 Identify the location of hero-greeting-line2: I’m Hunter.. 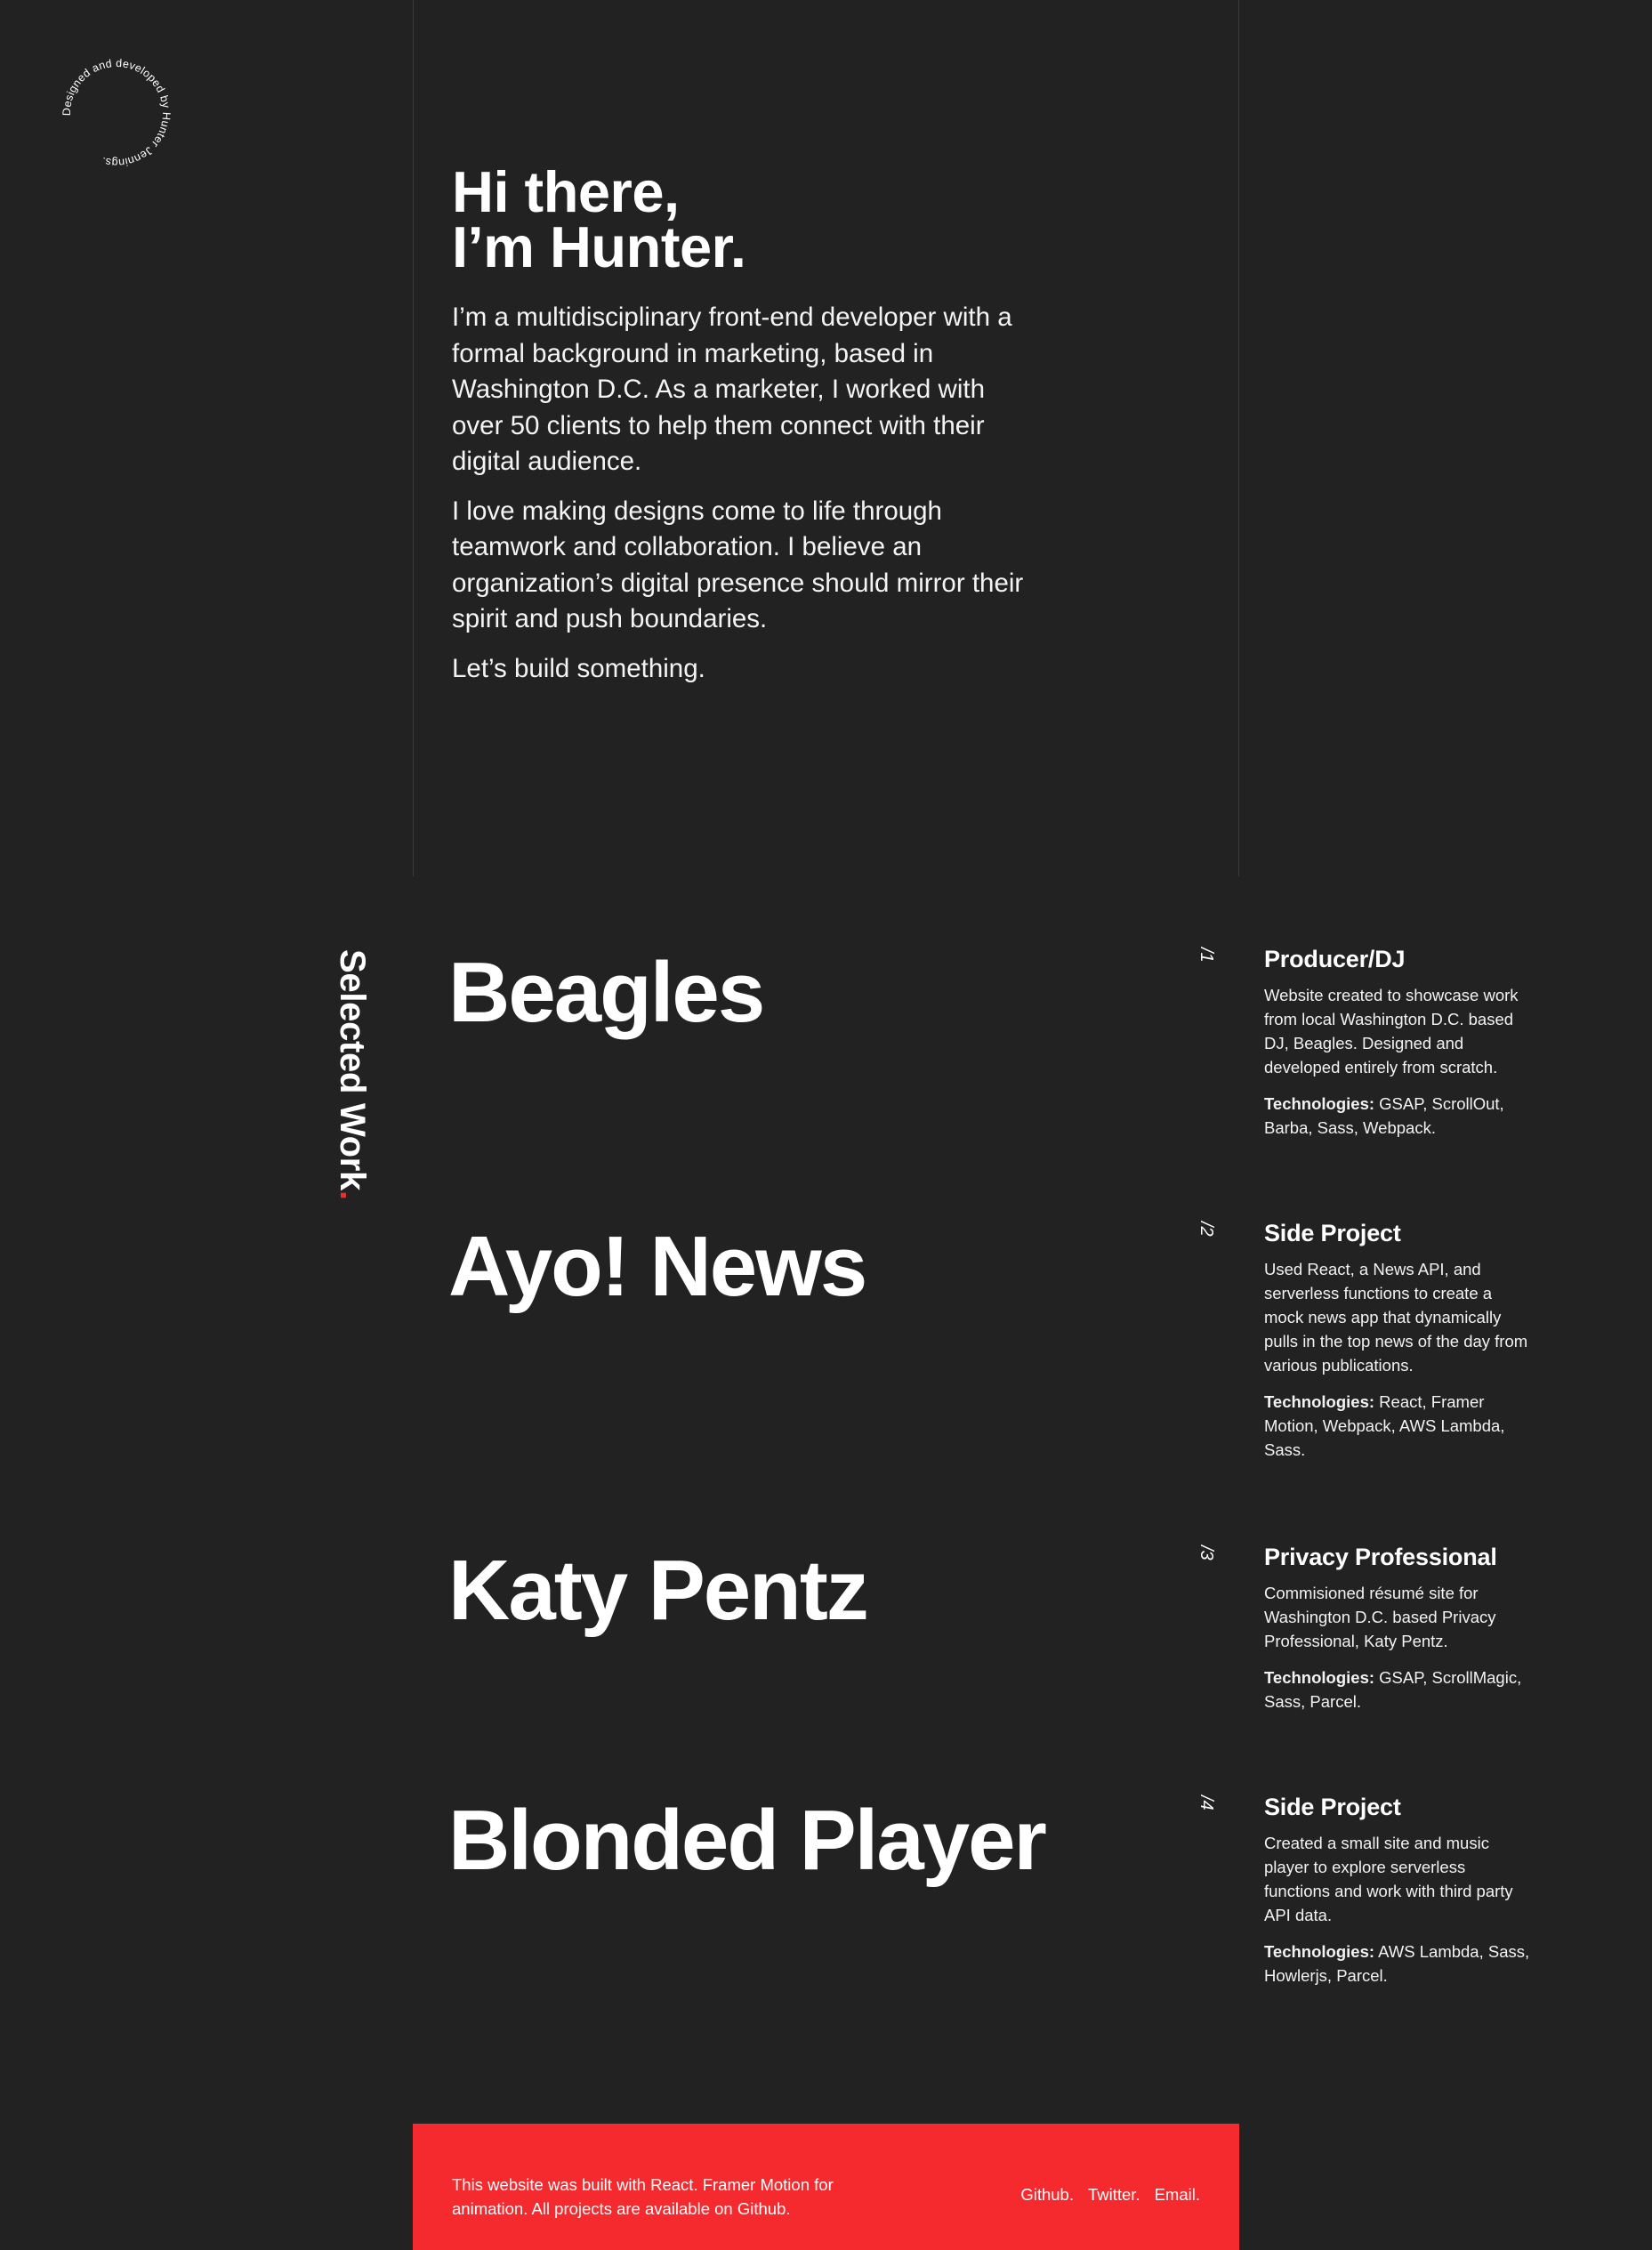
(599, 247).